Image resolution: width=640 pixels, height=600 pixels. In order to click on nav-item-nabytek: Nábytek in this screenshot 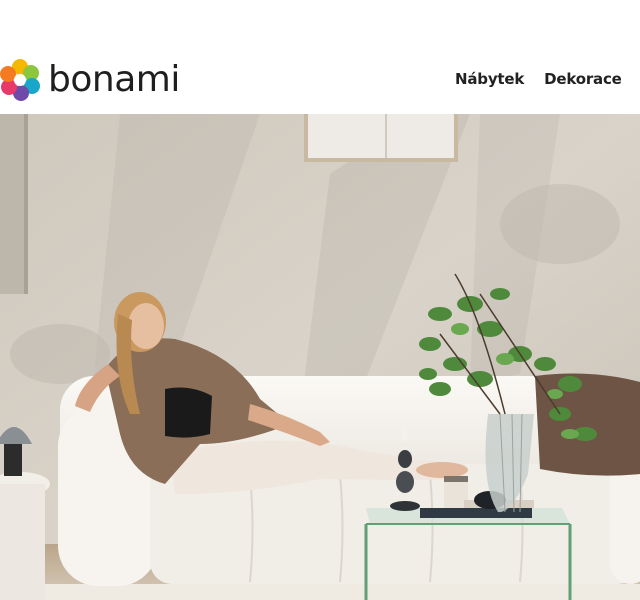, I will do `click(489, 79)`.